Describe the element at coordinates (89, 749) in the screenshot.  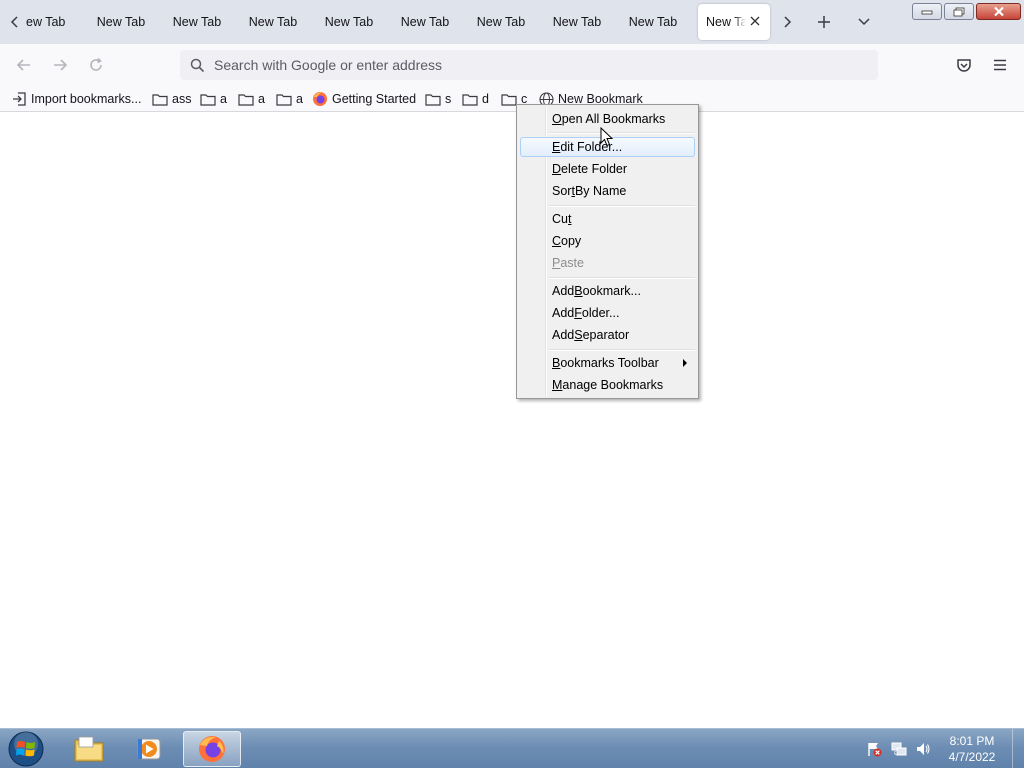
I see `taskbar-explorer-button` at that location.